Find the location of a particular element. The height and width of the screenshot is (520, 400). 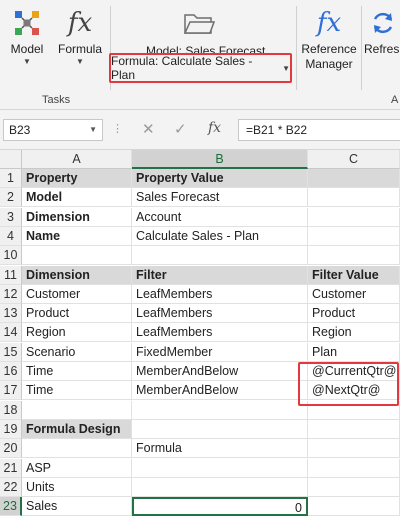

row-header: 11 is located at coordinates (11, 275).